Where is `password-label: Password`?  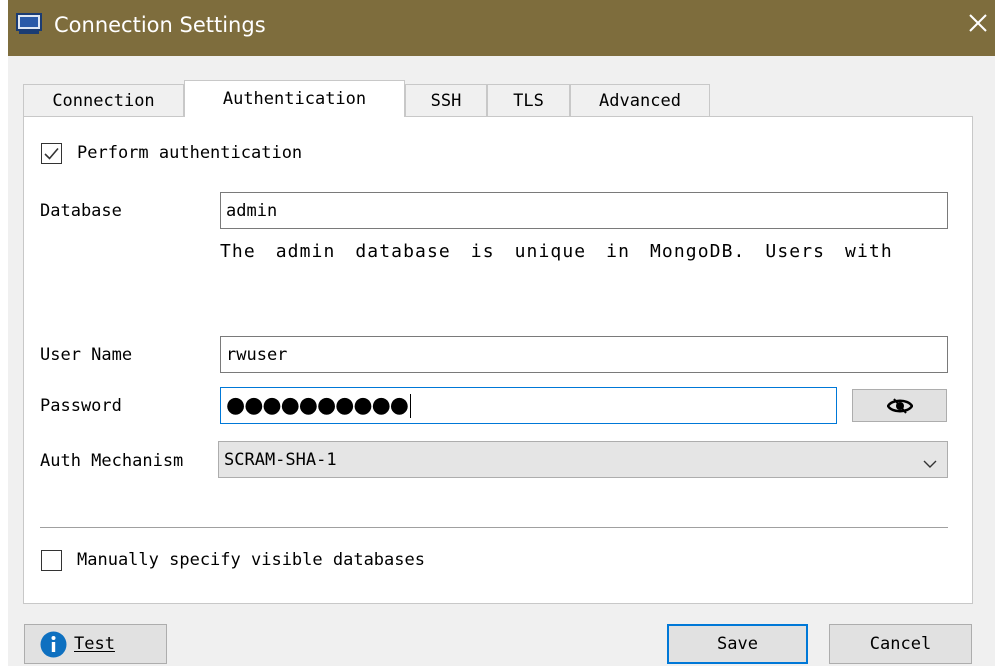 password-label: Password is located at coordinates (81, 406).